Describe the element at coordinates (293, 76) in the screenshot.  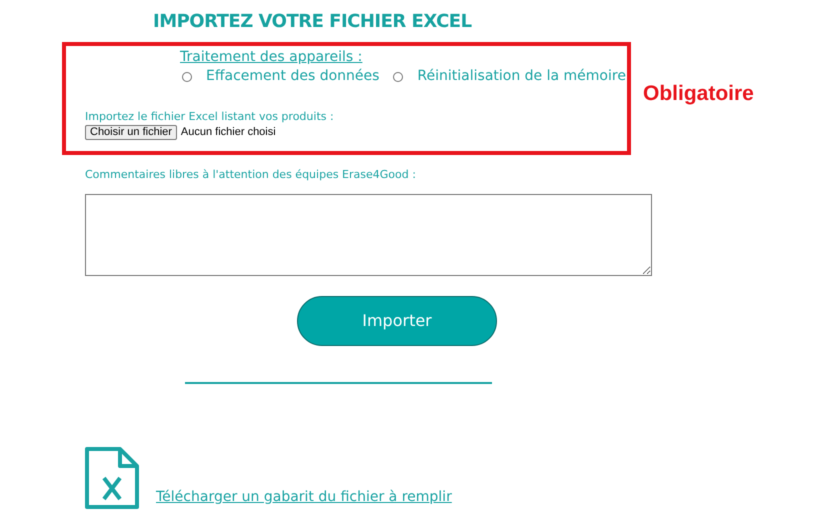
I see `radio-label: Effacement des données` at that location.